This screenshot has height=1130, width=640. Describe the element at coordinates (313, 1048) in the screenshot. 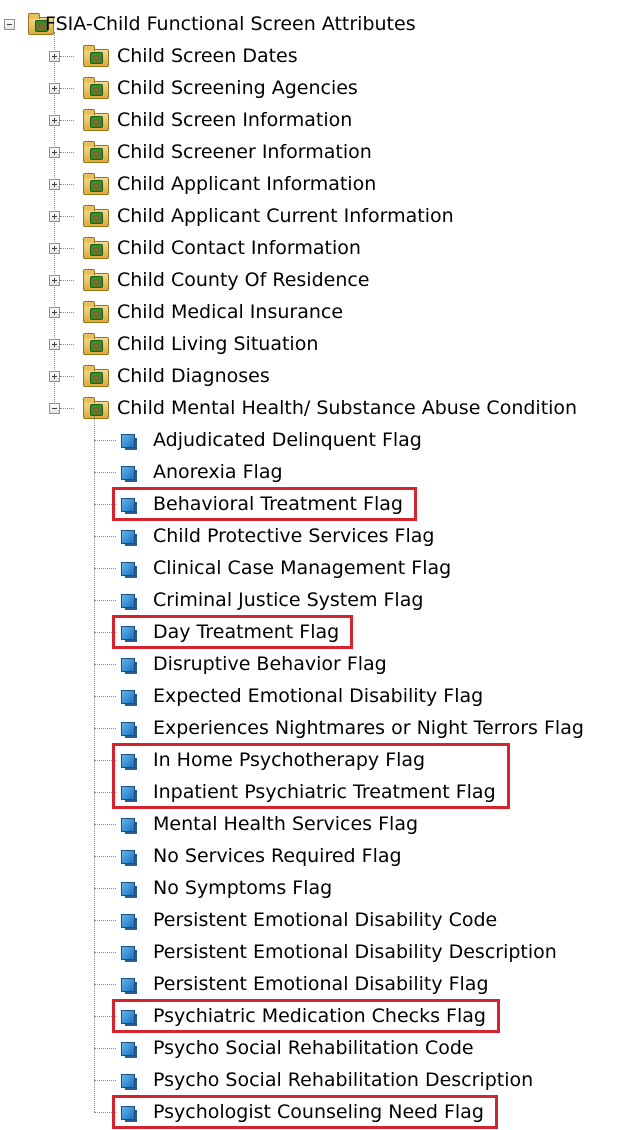

I see `tree-node-label: Psycho Social Rehabilitation Code` at that location.